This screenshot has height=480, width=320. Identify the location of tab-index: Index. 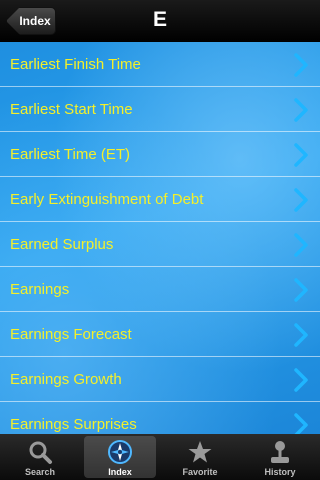
(120, 457).